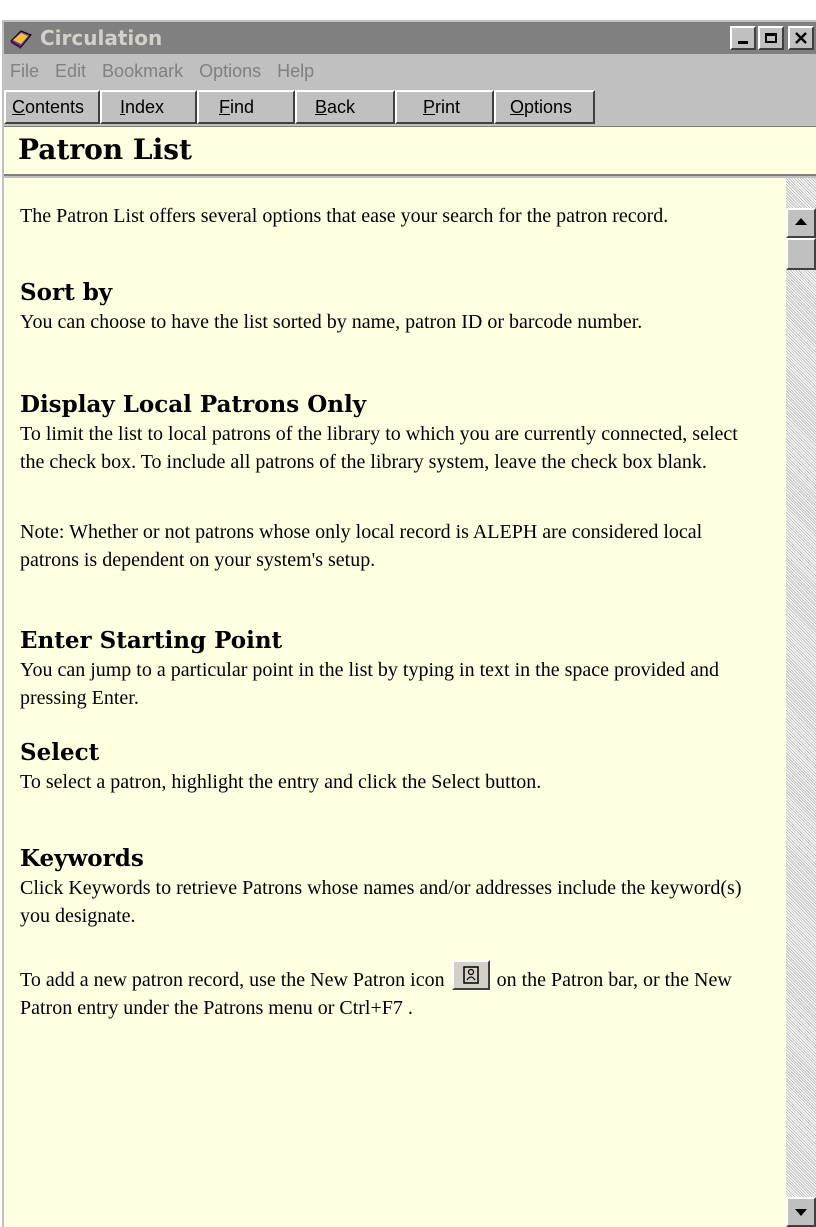  Describe the element at coordinates (517, 106) in the screenshot. I see `options-accel: O` at that location.